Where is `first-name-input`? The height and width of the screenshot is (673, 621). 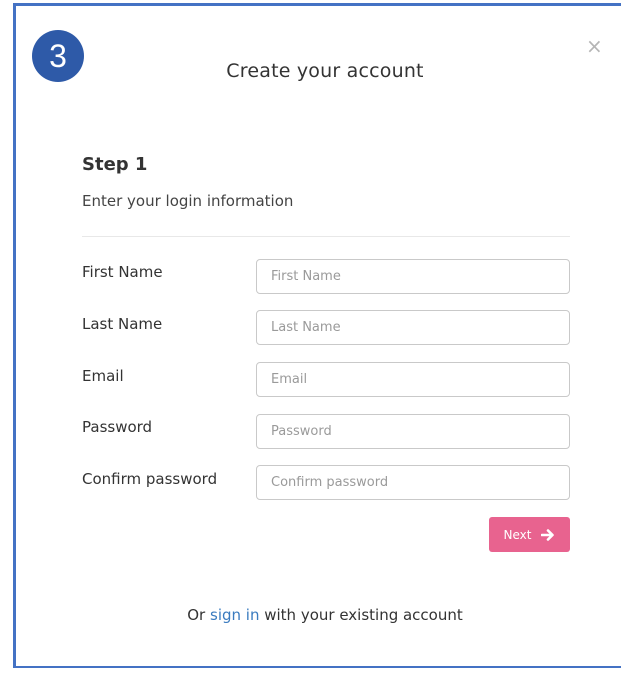 first-name-input is located at coordinates (413, 276).